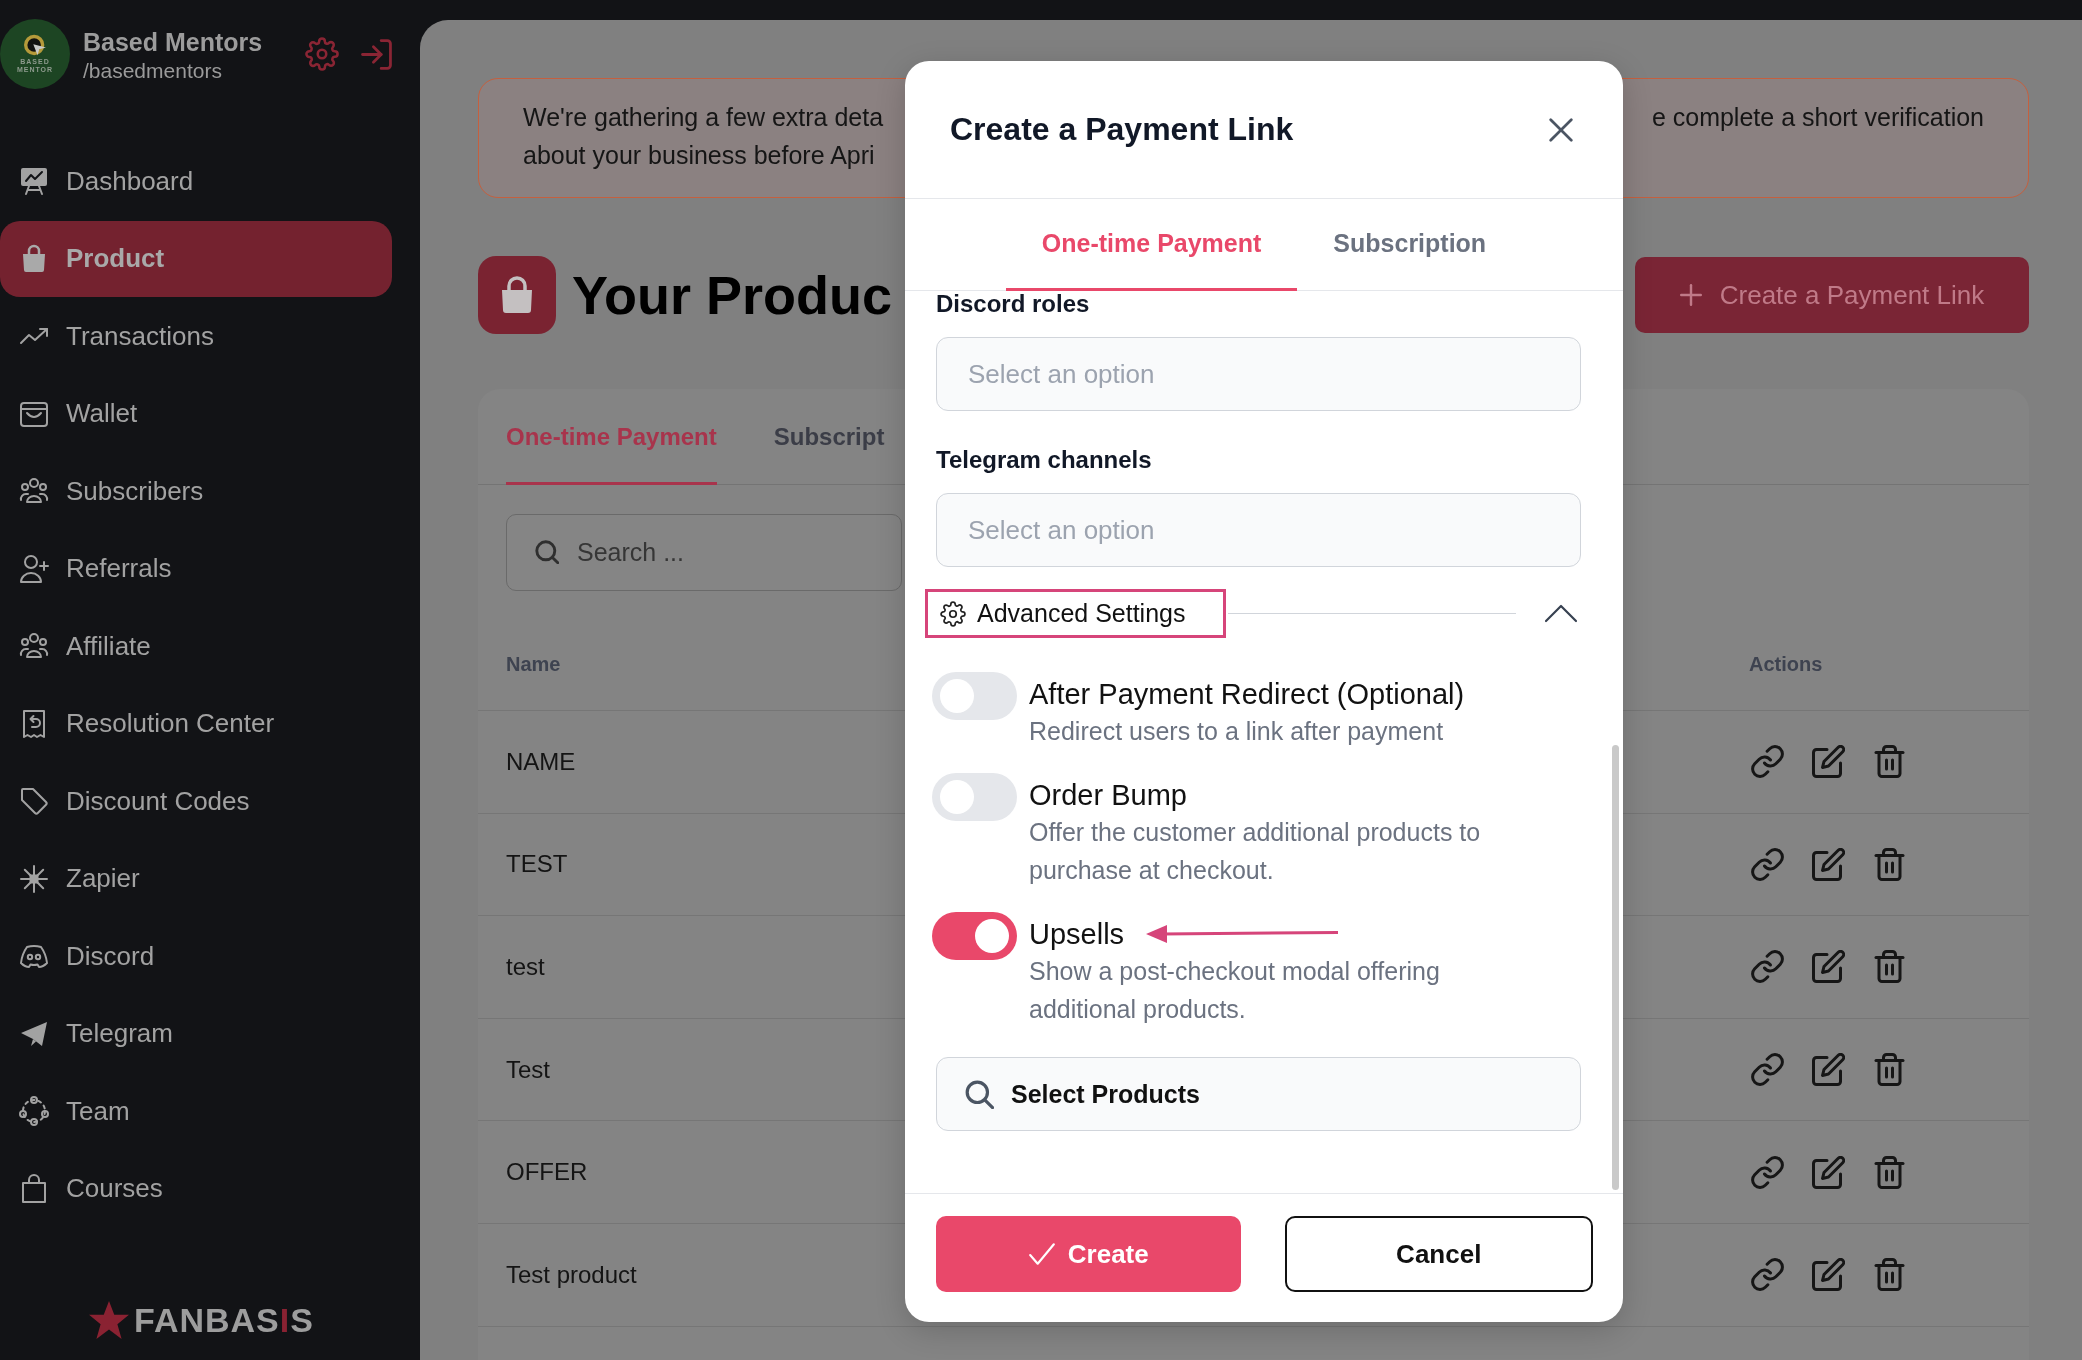 The height and width of the screenshot is (1360, 2082). What do you see at coordinates (1236, 731) in the screenshot?
I see `option-description: Redirect users to a link after payment` at bounding box center [1236, 731].